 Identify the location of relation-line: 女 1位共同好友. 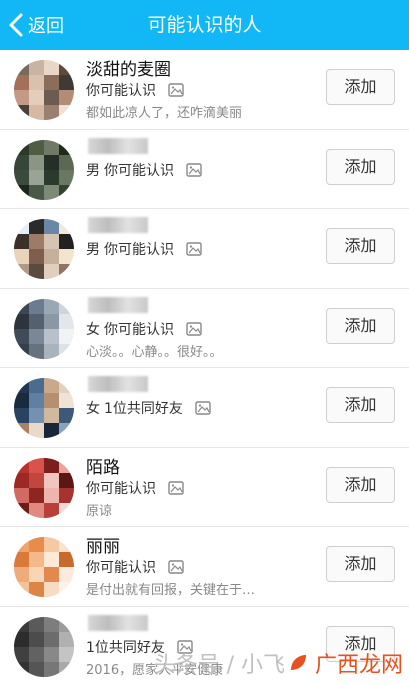
(148, 408).